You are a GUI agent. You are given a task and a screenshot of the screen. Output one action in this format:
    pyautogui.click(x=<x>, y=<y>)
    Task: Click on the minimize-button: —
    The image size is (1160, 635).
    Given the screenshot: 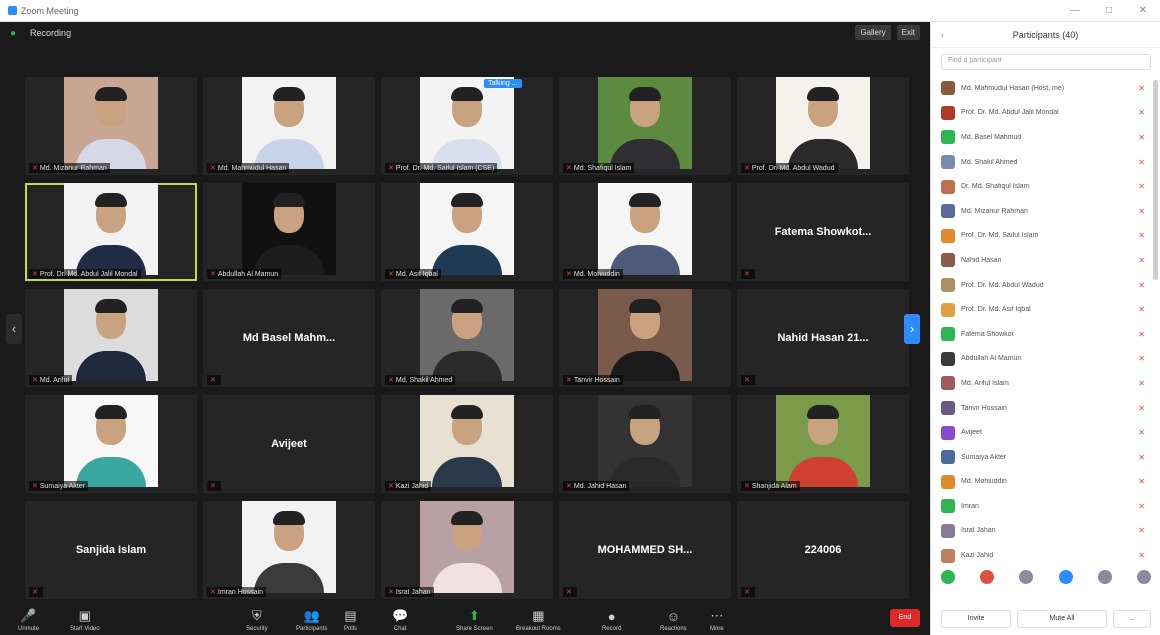 What is the action you would take?
    pyautogui.click(x=1075, y=11)
    